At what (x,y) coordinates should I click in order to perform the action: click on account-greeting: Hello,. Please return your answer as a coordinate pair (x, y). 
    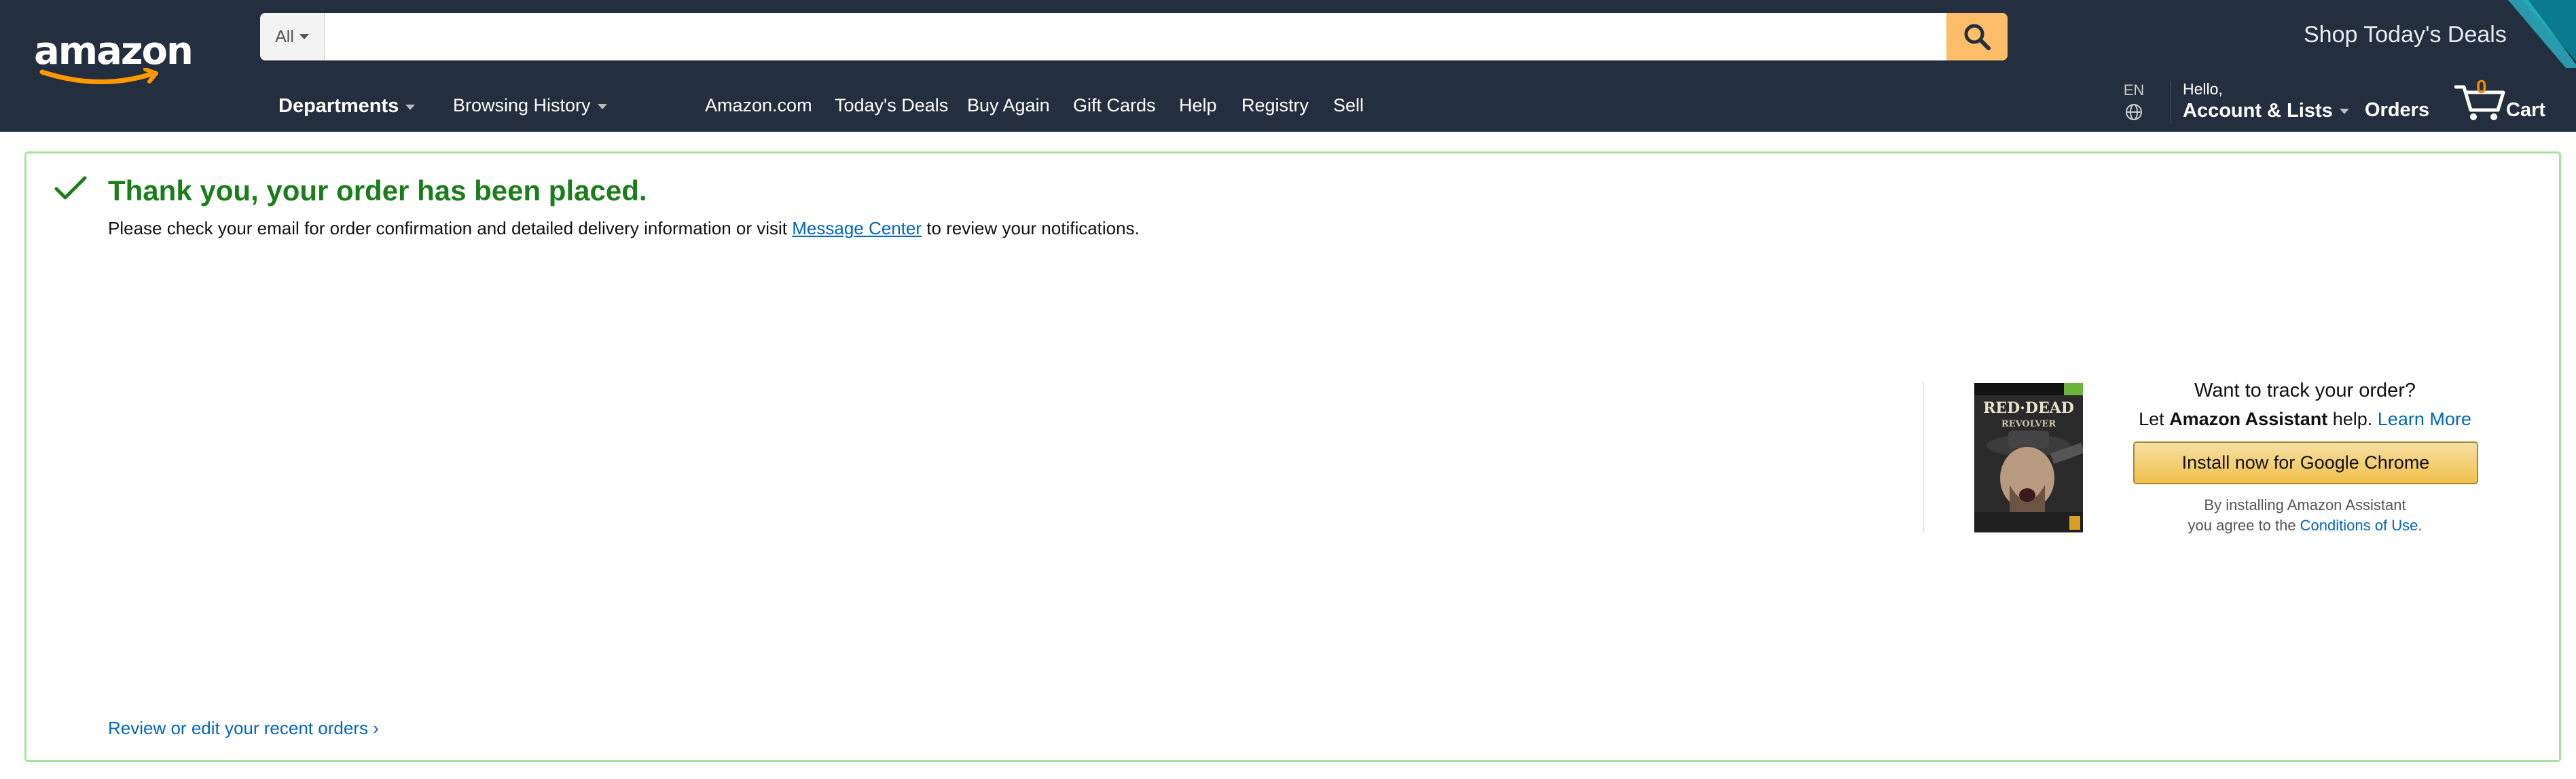
    Looking at the image, I should click on (2203, 89).